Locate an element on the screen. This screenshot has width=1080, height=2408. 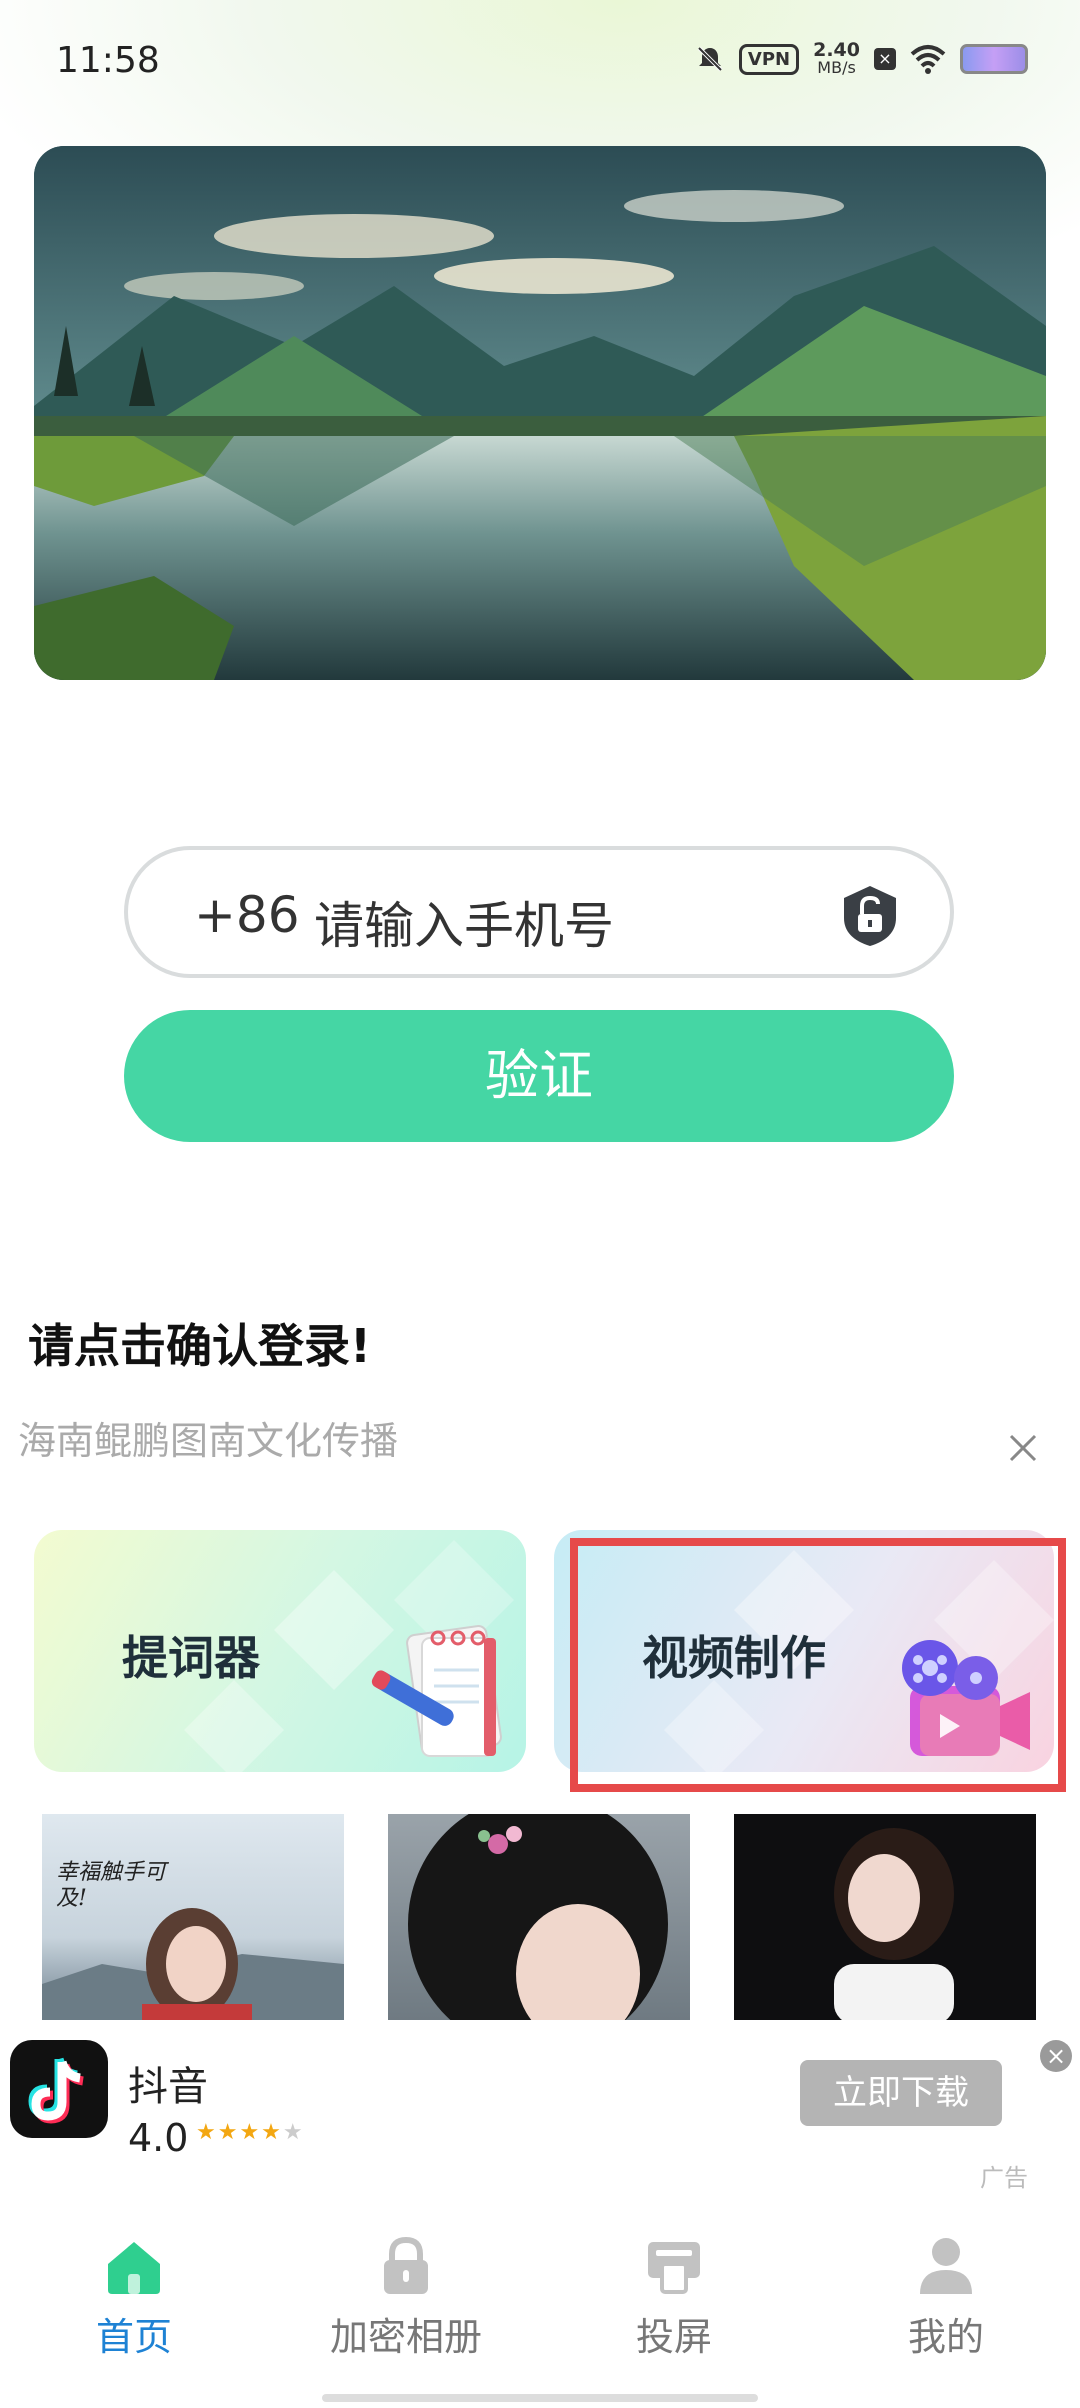
star-filled: ★★★★ is located at coordinates (239, 2132).